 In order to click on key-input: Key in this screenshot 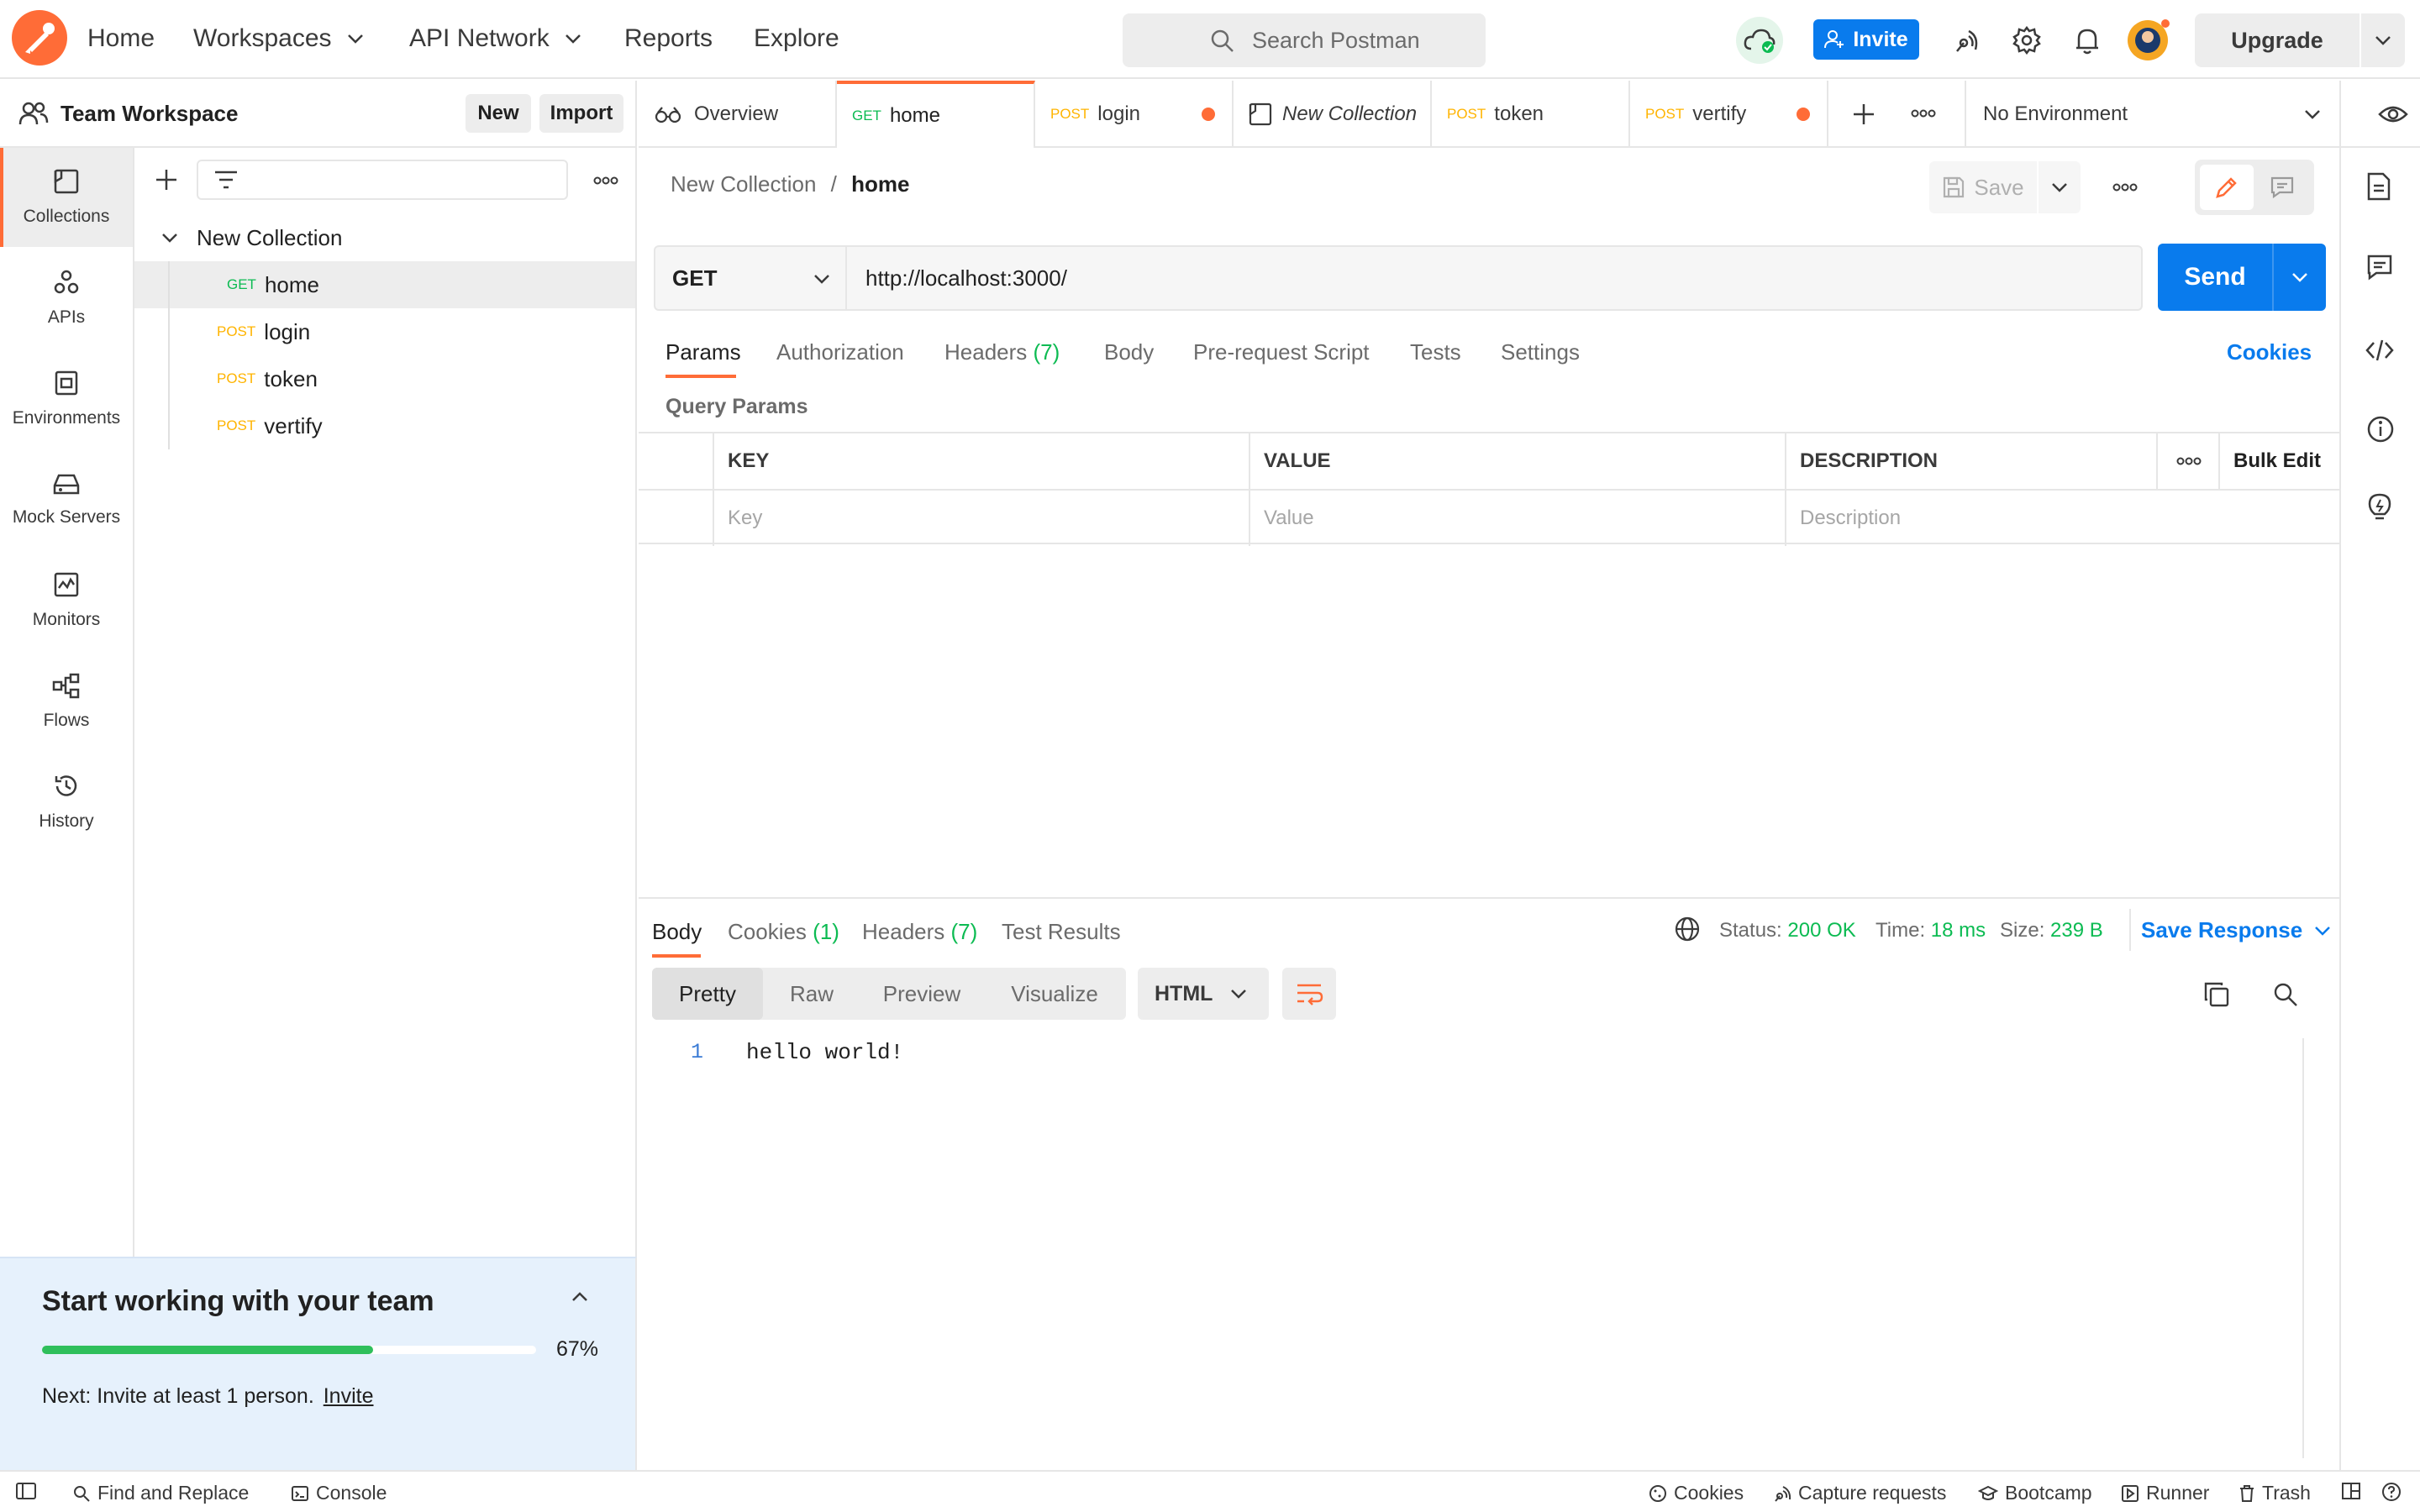, I will do `click(981, 518)`.